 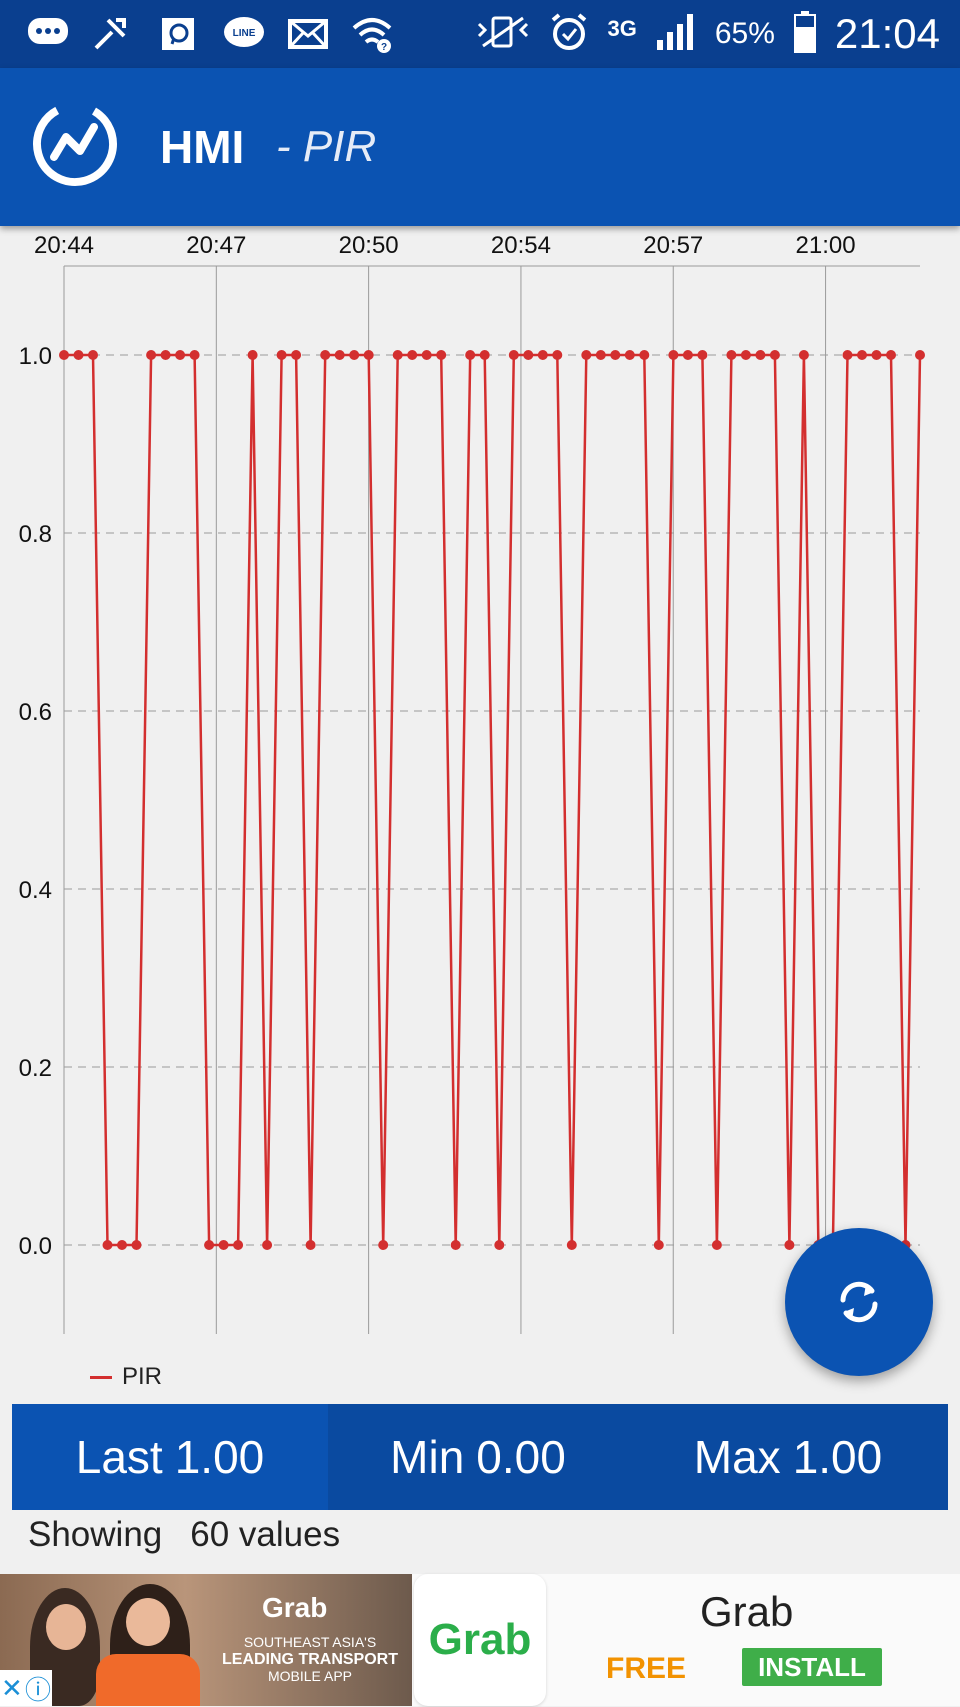 What do you see at coordinates (673, 245) in the screenshot?
I see `x-tick-label: 20:57` at bounding box center [673, 245].